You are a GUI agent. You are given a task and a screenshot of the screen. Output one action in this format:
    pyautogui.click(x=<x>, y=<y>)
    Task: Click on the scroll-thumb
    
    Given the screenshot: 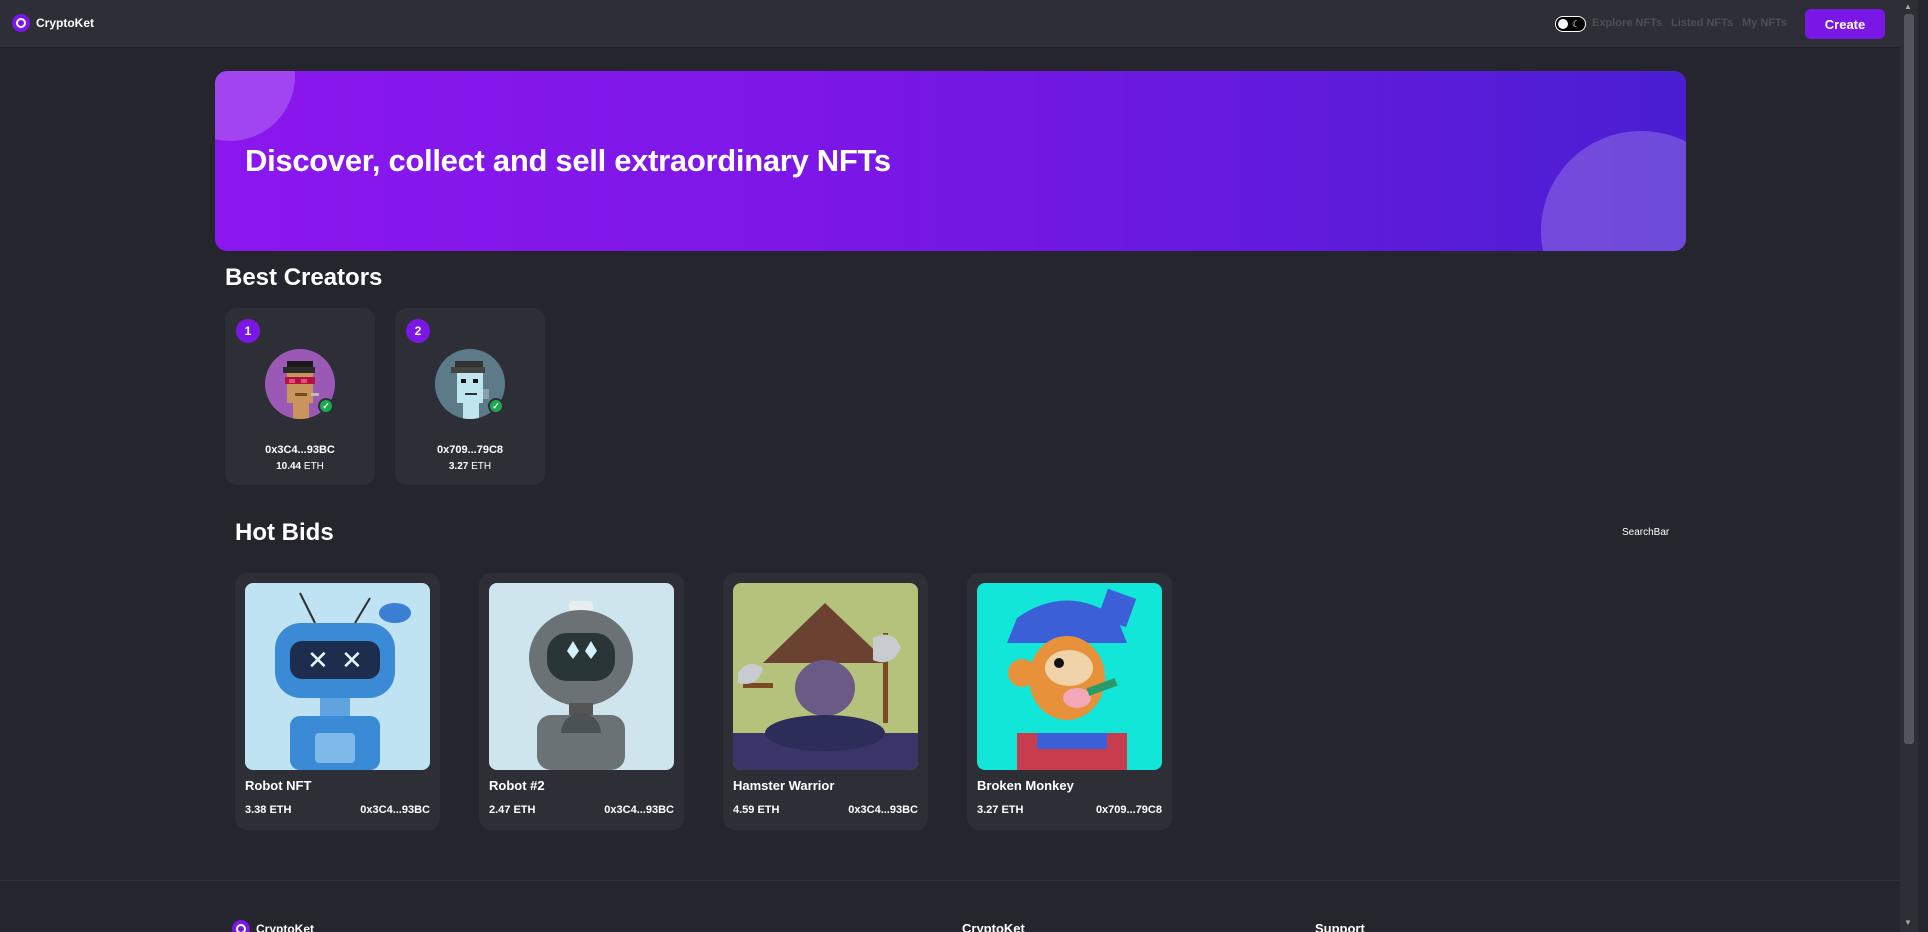 What is the action you would take?
    pyautogui.click(x=1909, y=379)
    